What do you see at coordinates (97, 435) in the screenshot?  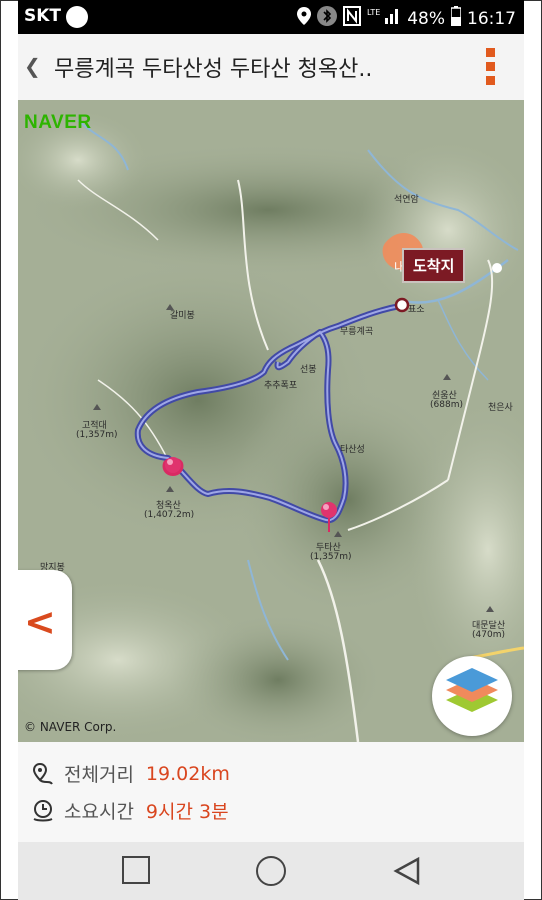 I see `map-label-gojeokdae-height: (1,357m)` at bounding box center [97, 435].